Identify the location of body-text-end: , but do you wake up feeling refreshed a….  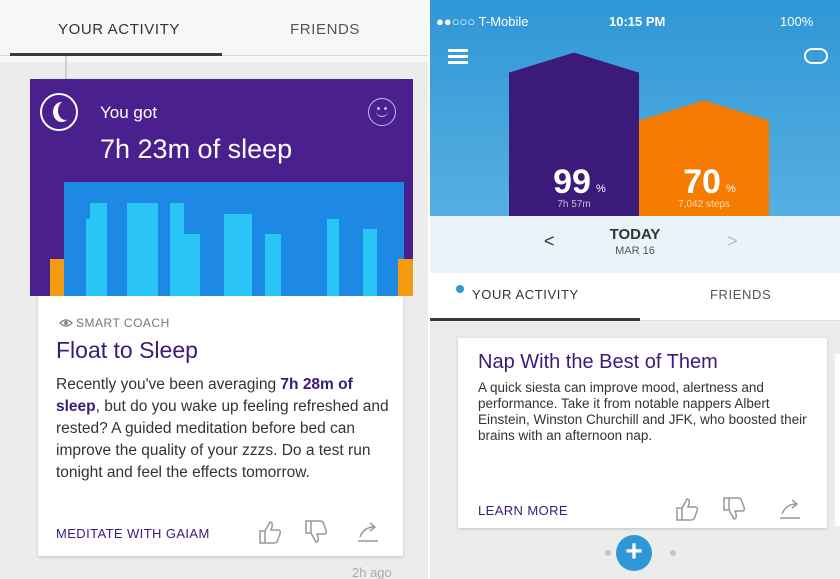
(222, 439).